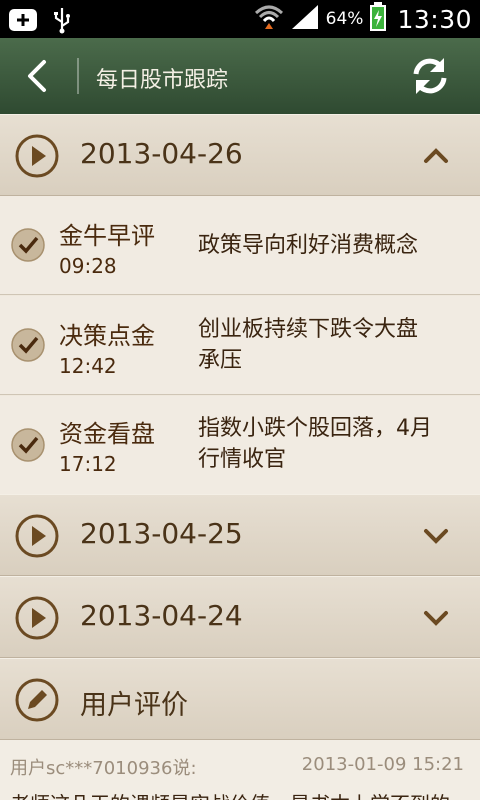  I want to click on date-section-2013-04-24: 2013-04-24, so click(240, 617).